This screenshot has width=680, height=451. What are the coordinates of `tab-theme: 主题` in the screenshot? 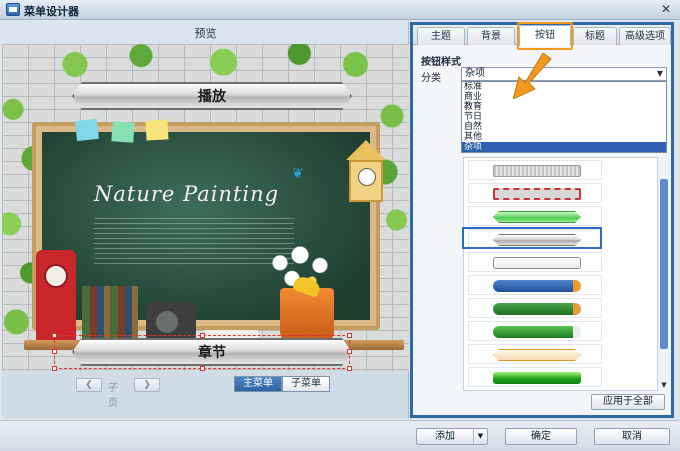 It's located at (441, 36).